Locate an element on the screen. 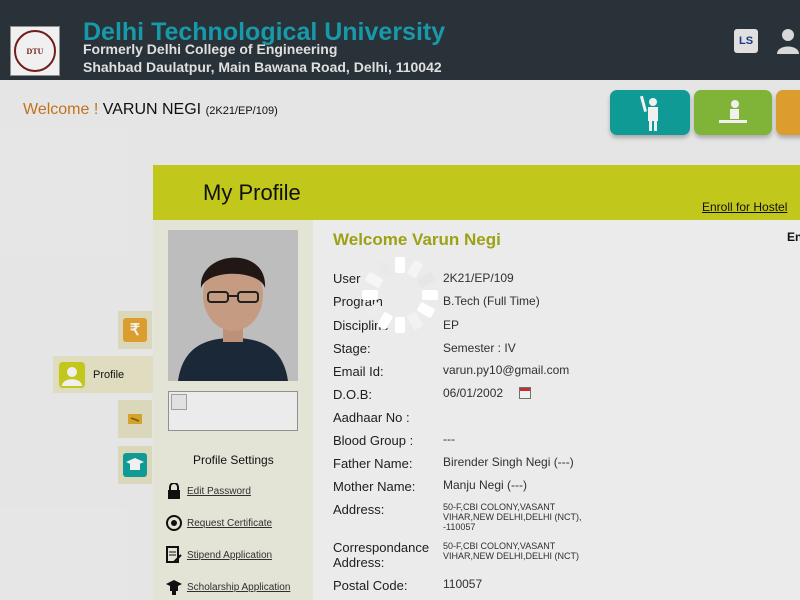 This screenshot has height=600, width=800. stipend-application-link: Stipend Application is located at coordinates (218, 555).